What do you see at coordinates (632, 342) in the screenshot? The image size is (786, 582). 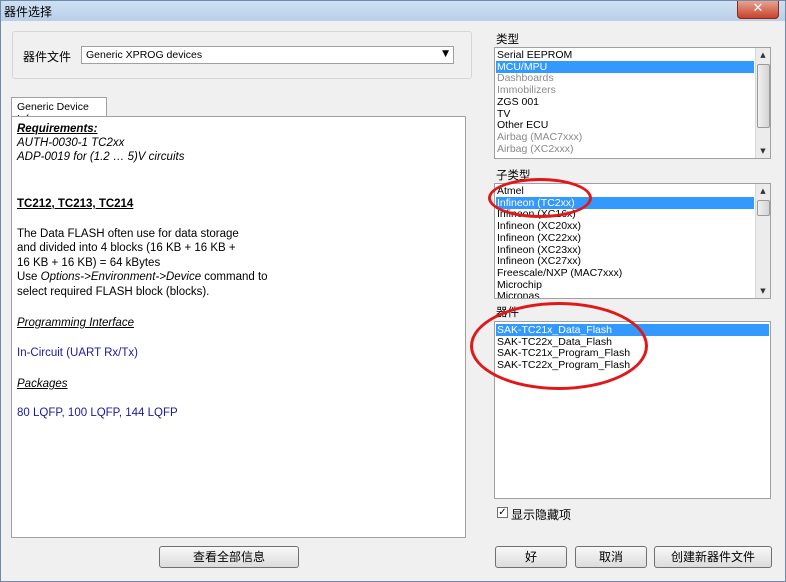 I see `device-list-item: SAK-TC22x_Data_Flash` at bounding box center [632, 342].